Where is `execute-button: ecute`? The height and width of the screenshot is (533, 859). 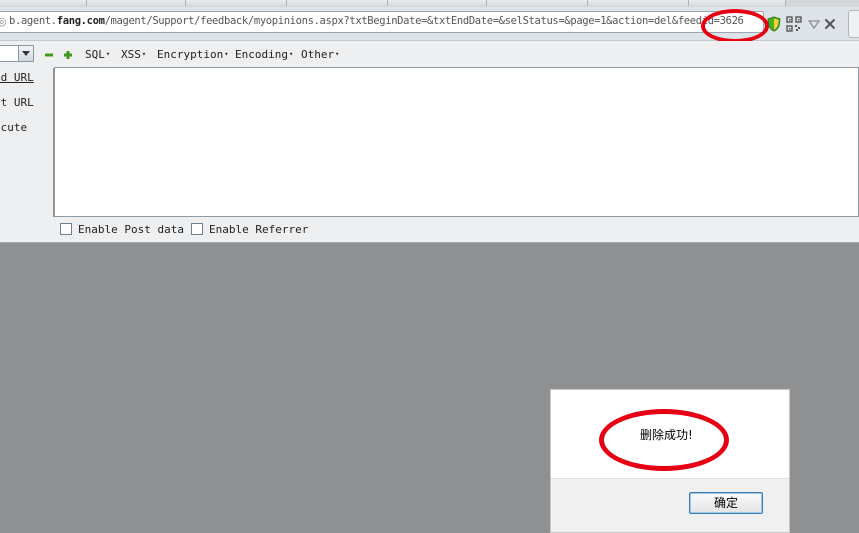 execute-button: ecute is located at coordinates (13, 127).